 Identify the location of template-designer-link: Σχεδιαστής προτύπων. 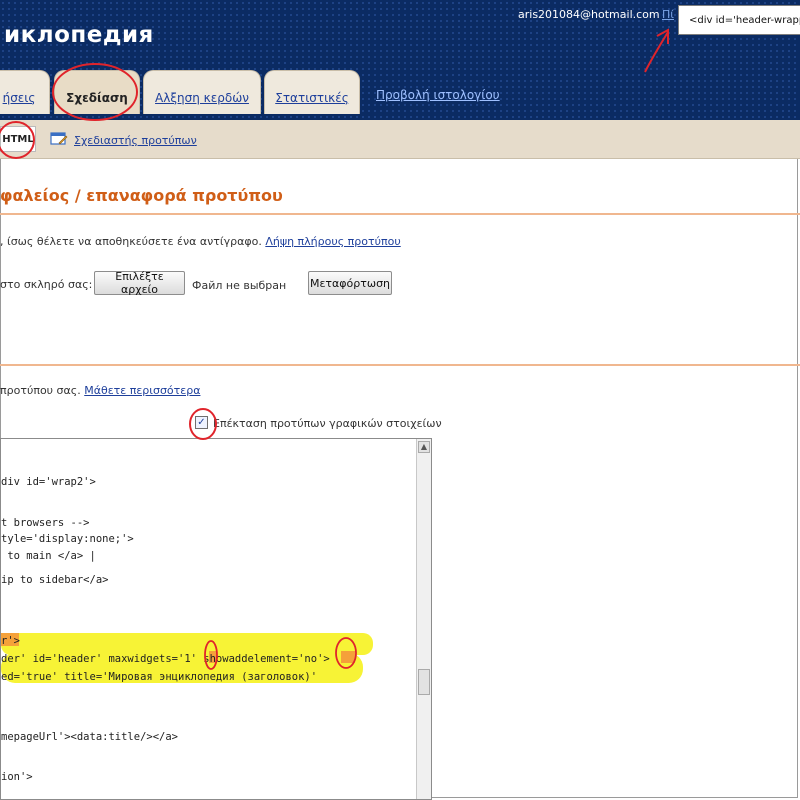
(135, 140).